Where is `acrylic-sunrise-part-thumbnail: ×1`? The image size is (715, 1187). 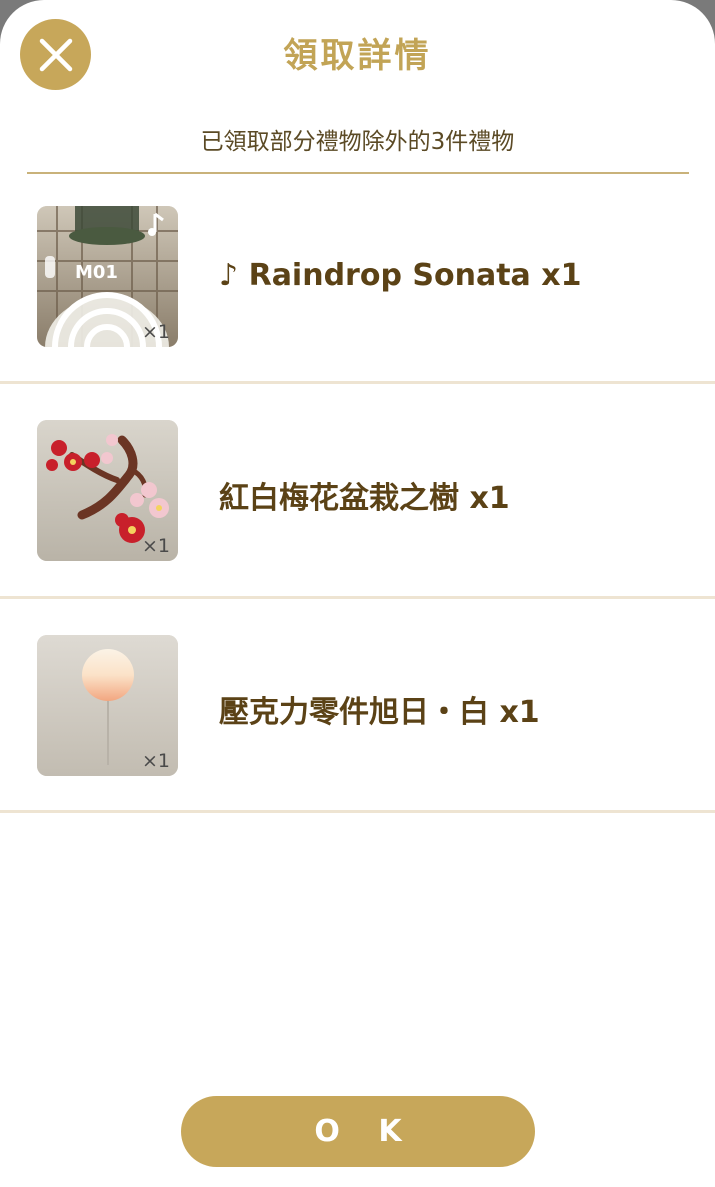
acrylic-sunrise-part-thumbnail: ×1 is located at coordinates (107, 705).